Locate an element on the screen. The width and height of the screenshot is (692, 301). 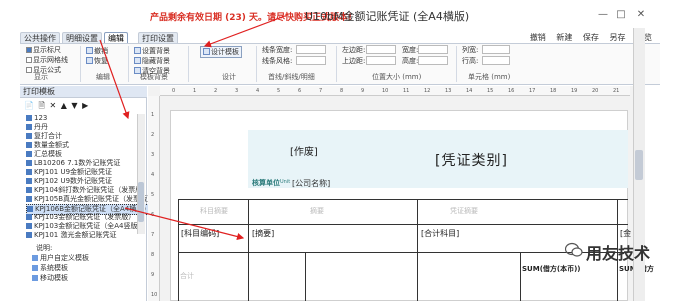
ruler-tick: 4 is located at coordinates (258, 91).